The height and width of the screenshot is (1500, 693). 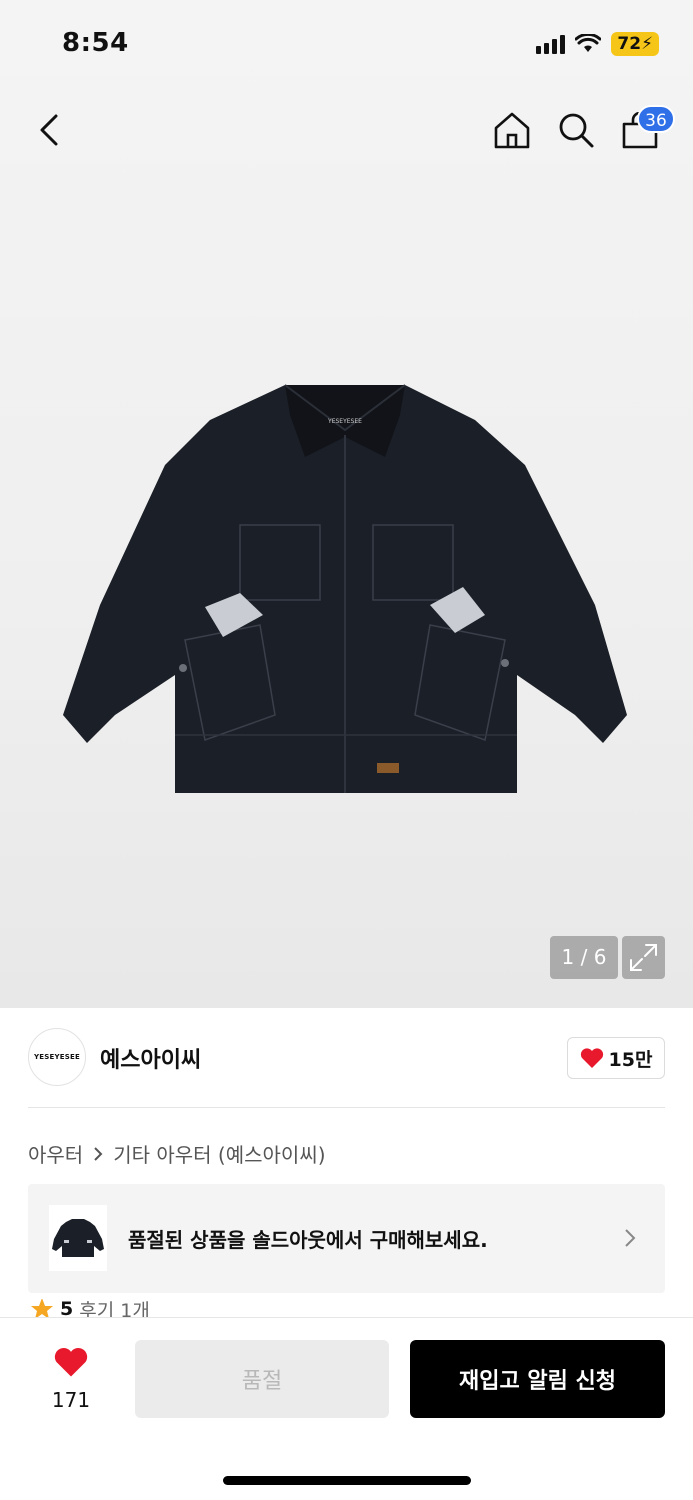 I want to click on expand-icon, so click(x=643, y=957).